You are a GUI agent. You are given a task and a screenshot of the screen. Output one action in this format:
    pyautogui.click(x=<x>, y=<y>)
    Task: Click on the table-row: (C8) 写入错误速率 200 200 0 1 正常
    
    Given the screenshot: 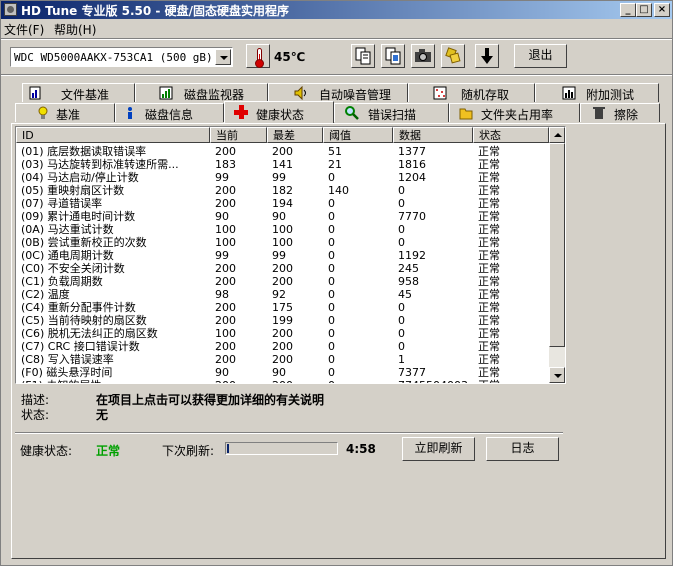 What is the action you would take?
    pyautogui.click(x=282, y=359)
    